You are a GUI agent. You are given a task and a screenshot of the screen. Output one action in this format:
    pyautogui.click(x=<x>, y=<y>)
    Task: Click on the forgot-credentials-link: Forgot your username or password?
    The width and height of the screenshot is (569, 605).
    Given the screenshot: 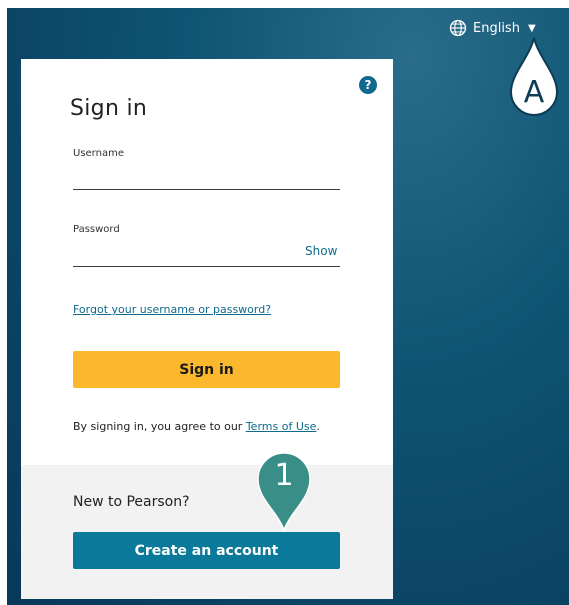 What is the action you would take?
    pyautogui.click(x=172, y=309)
    